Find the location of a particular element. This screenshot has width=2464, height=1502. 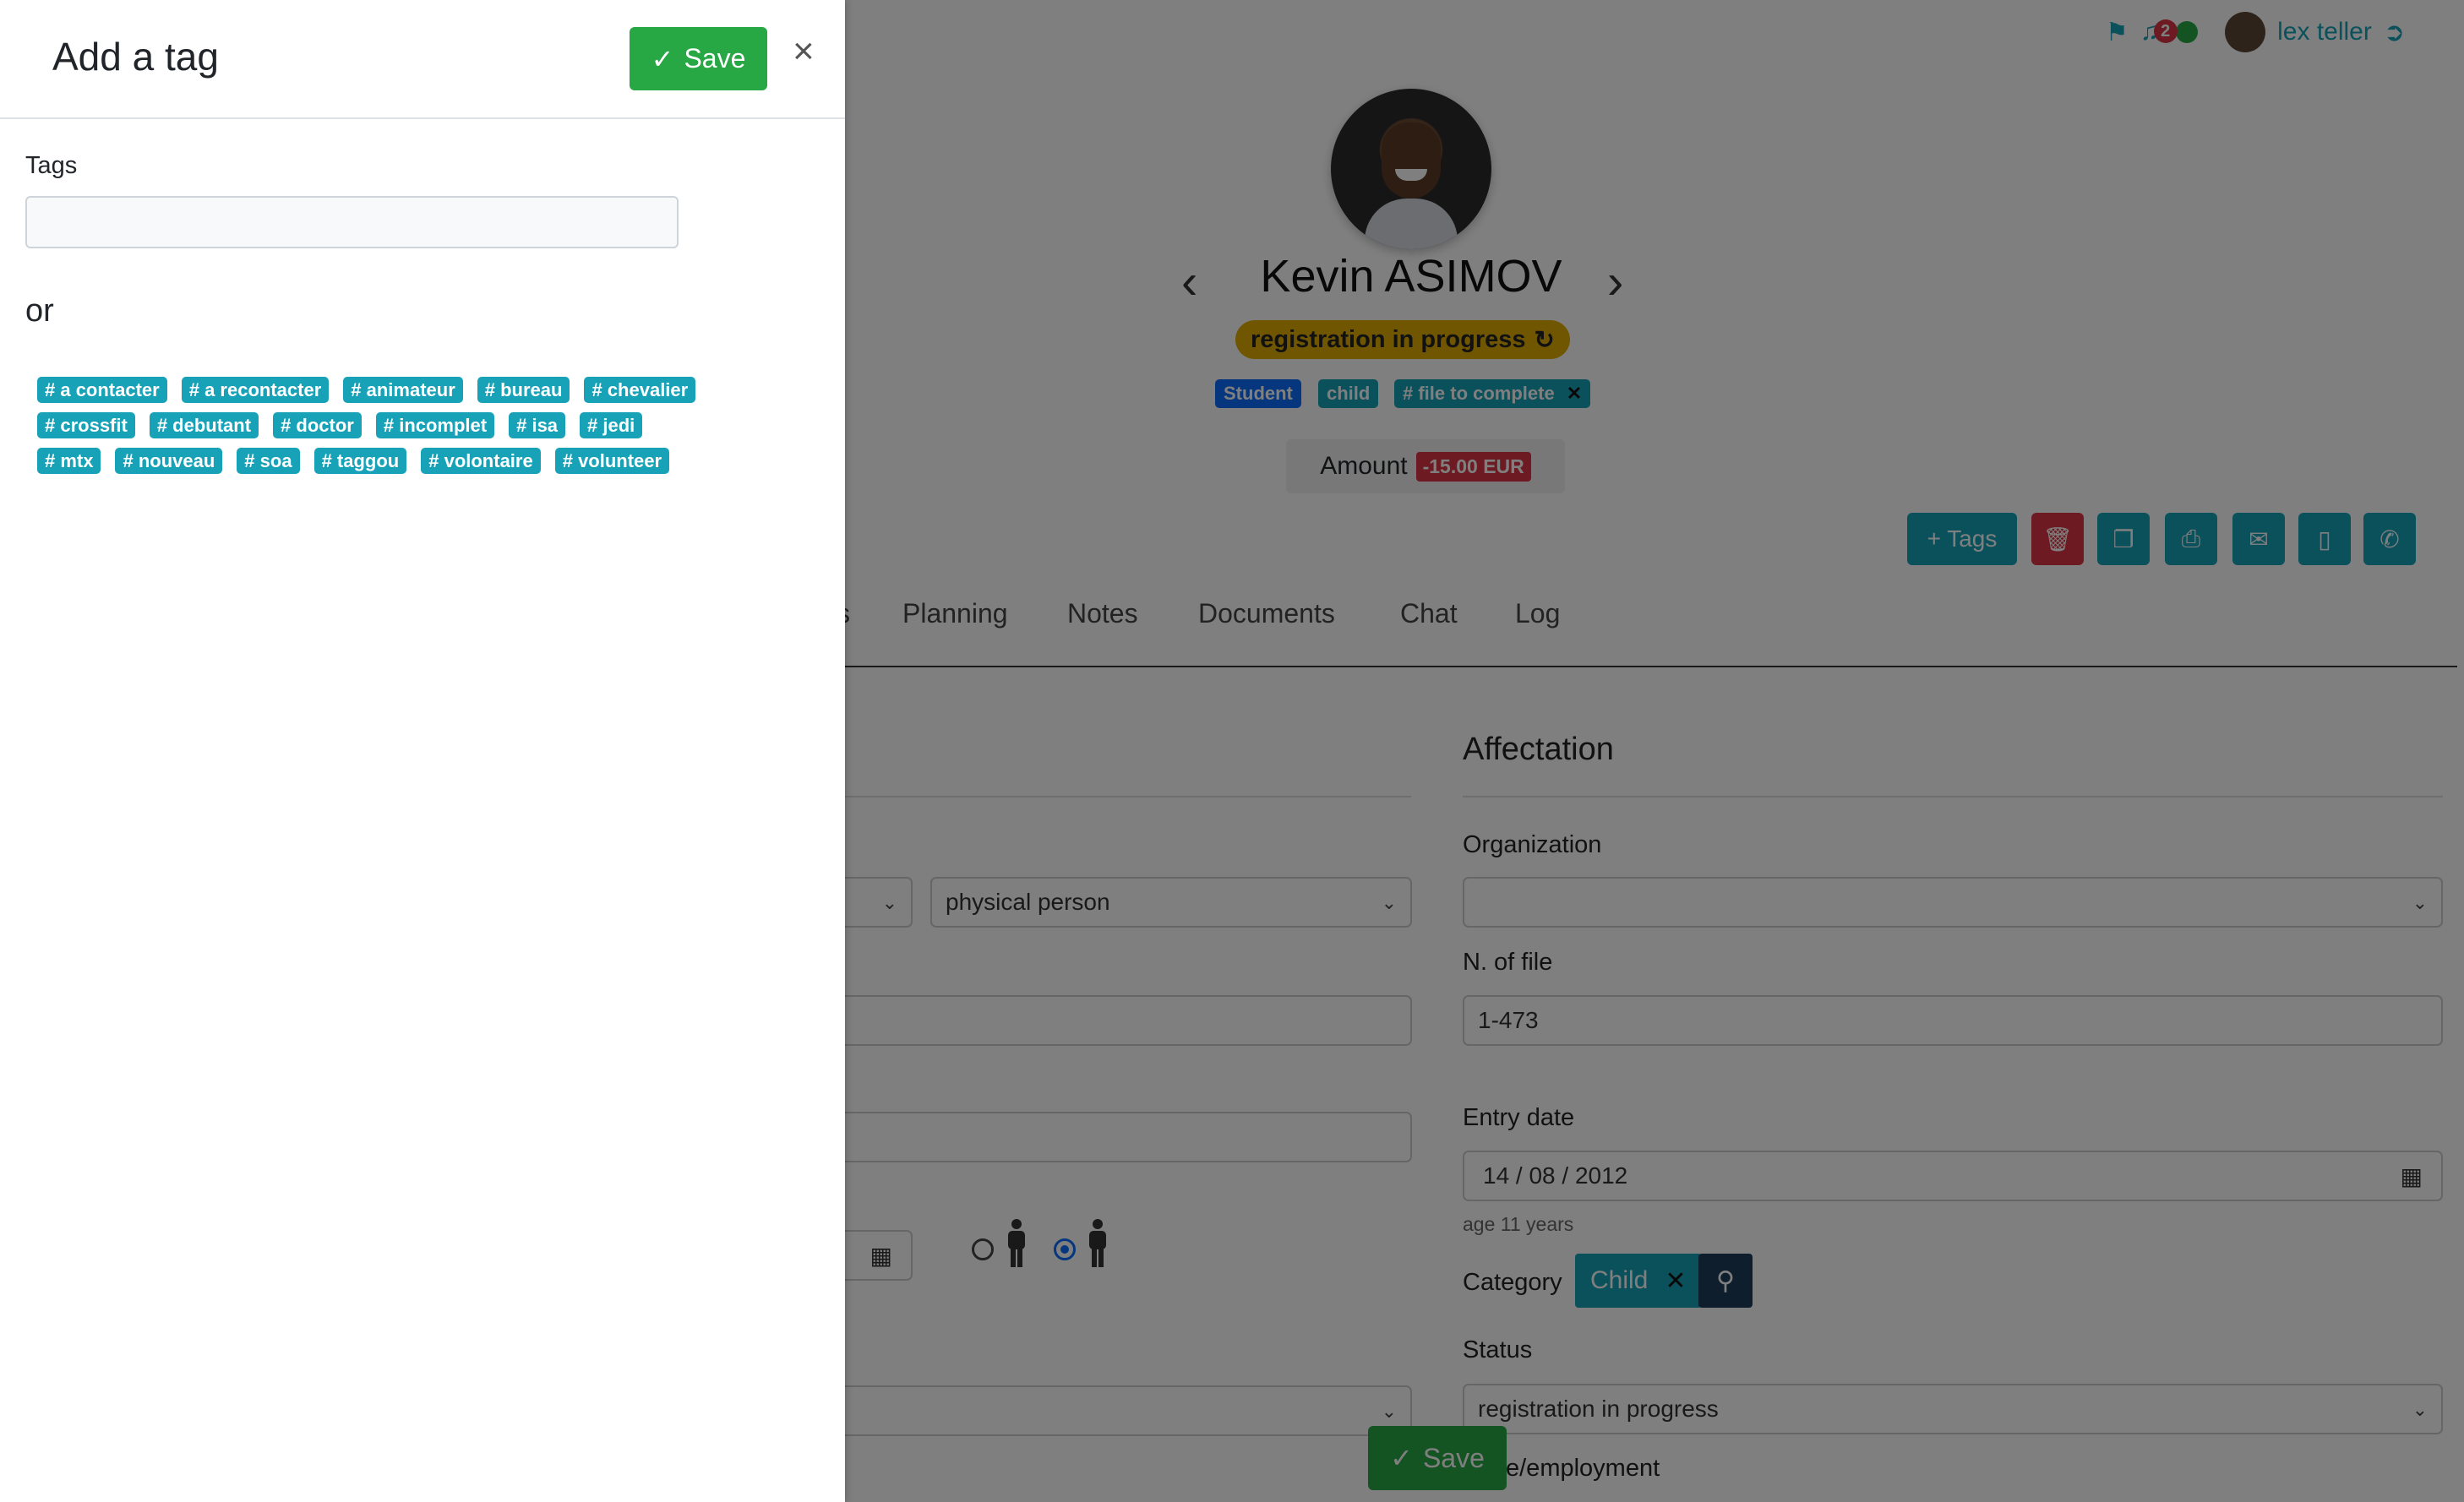

copy-icon: ❐ is located at coordinates (2123, 538).